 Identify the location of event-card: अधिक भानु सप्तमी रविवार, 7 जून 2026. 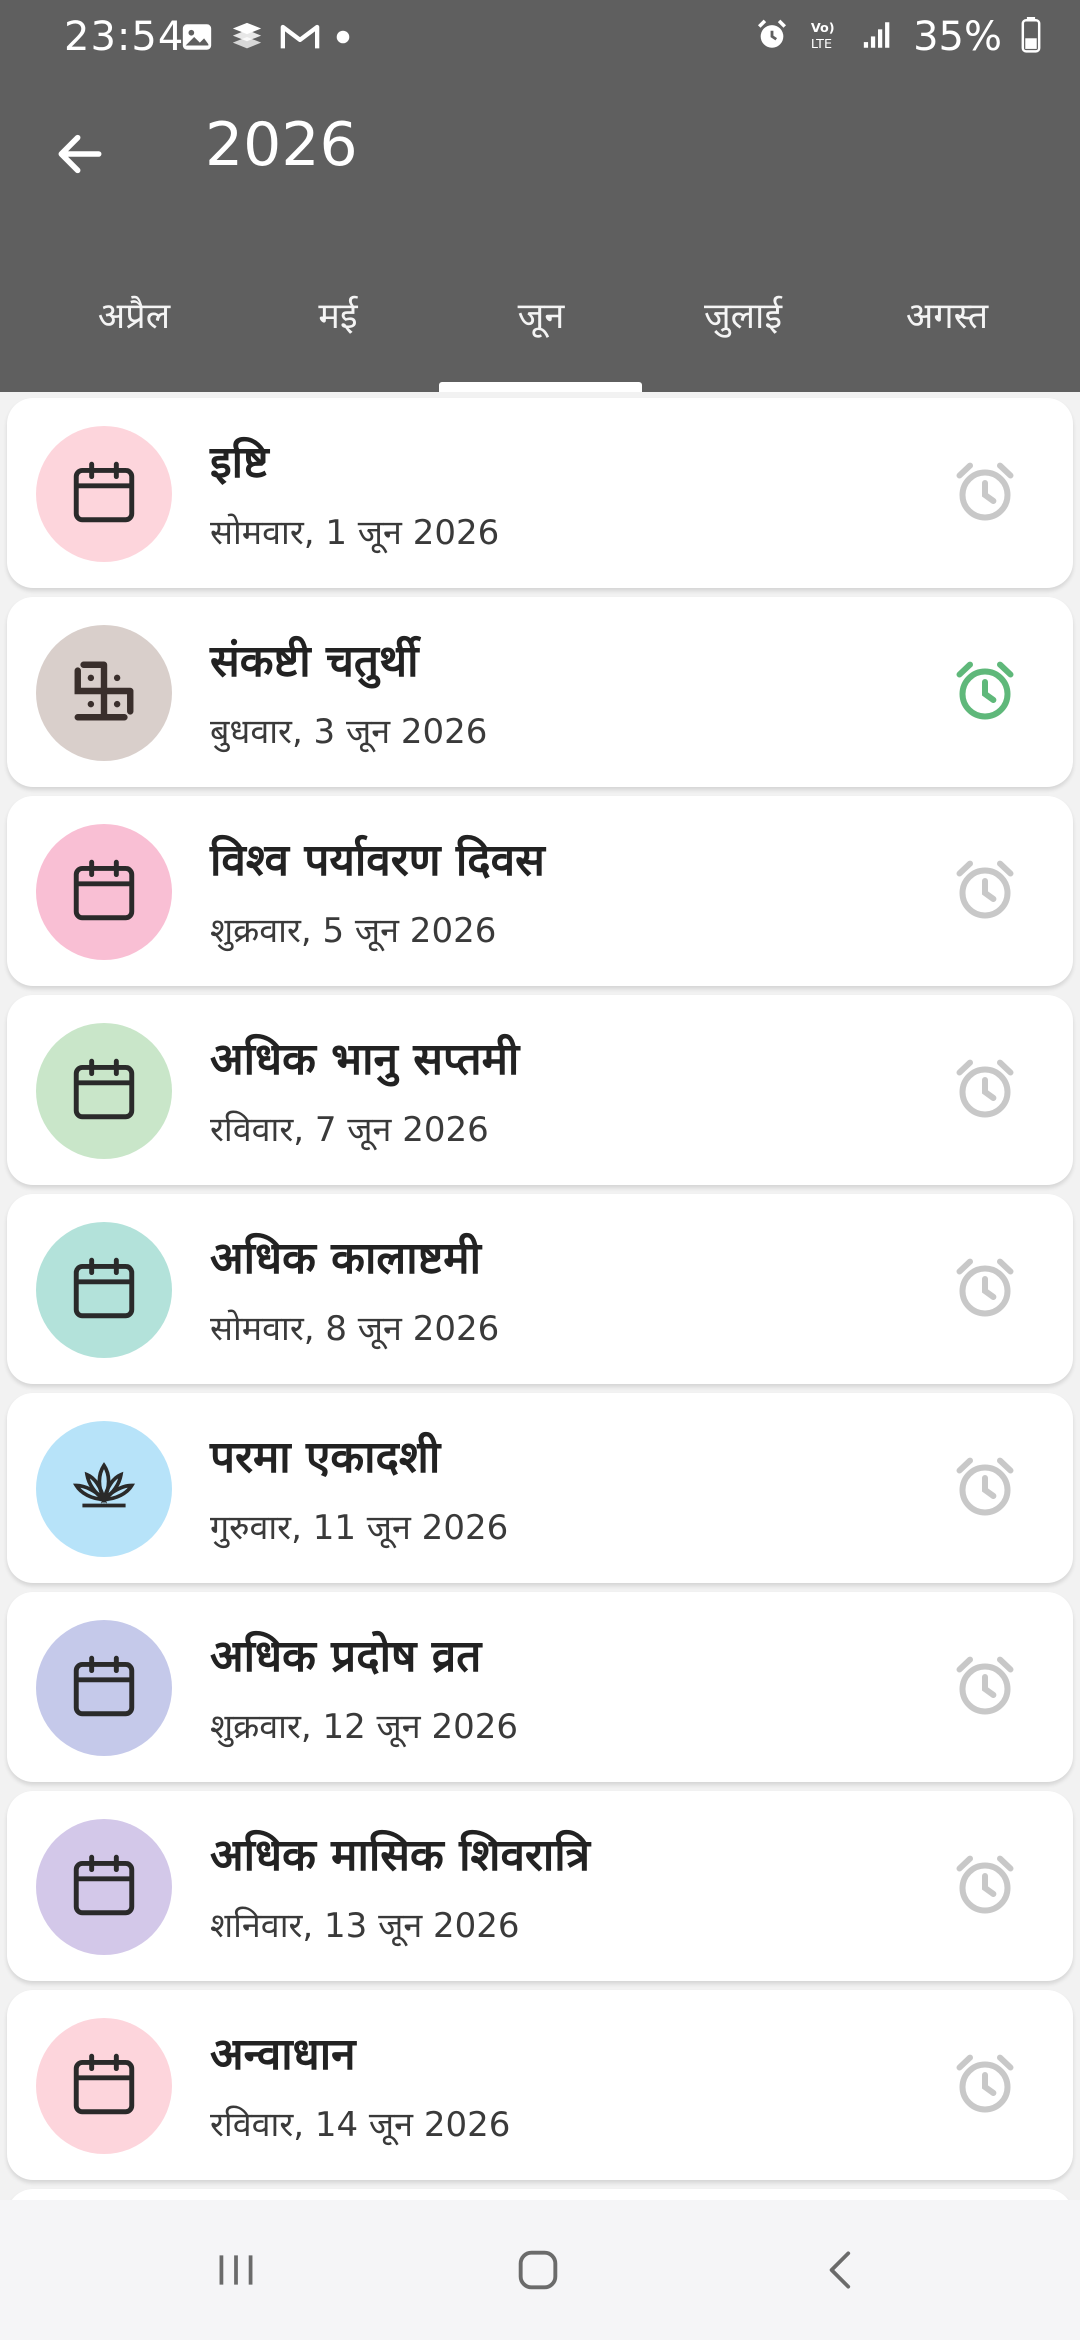
(540, 1090).